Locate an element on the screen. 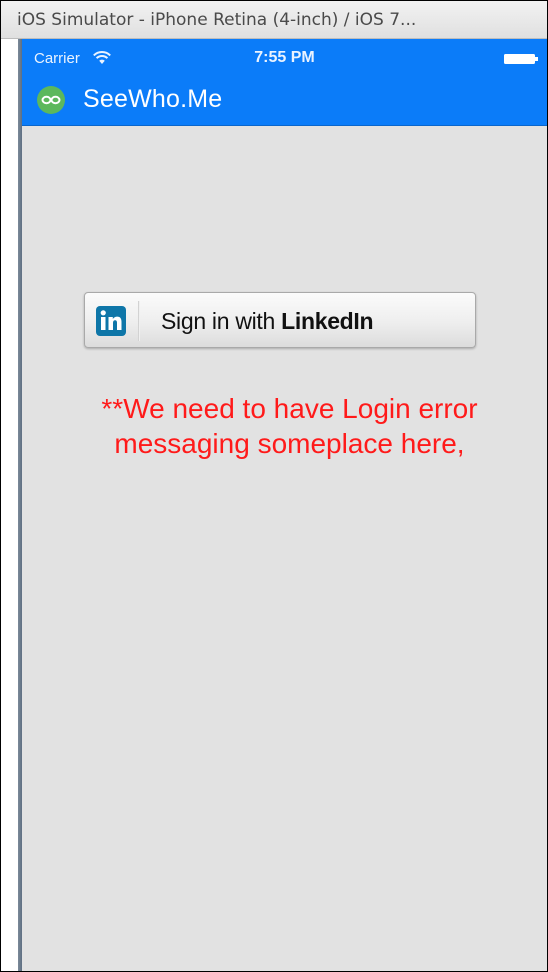 This screenshot has width=548, height=972. window-left-edge is located at coordinates (11, 505).